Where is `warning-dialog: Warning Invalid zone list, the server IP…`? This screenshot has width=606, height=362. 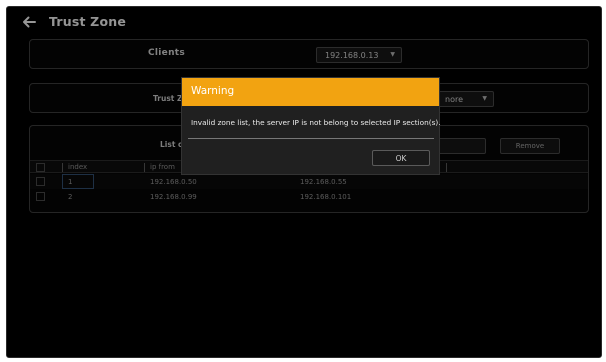 warning-dialog: Warning Invalid zone list, the server IP… is located at coordinates (311, 126).